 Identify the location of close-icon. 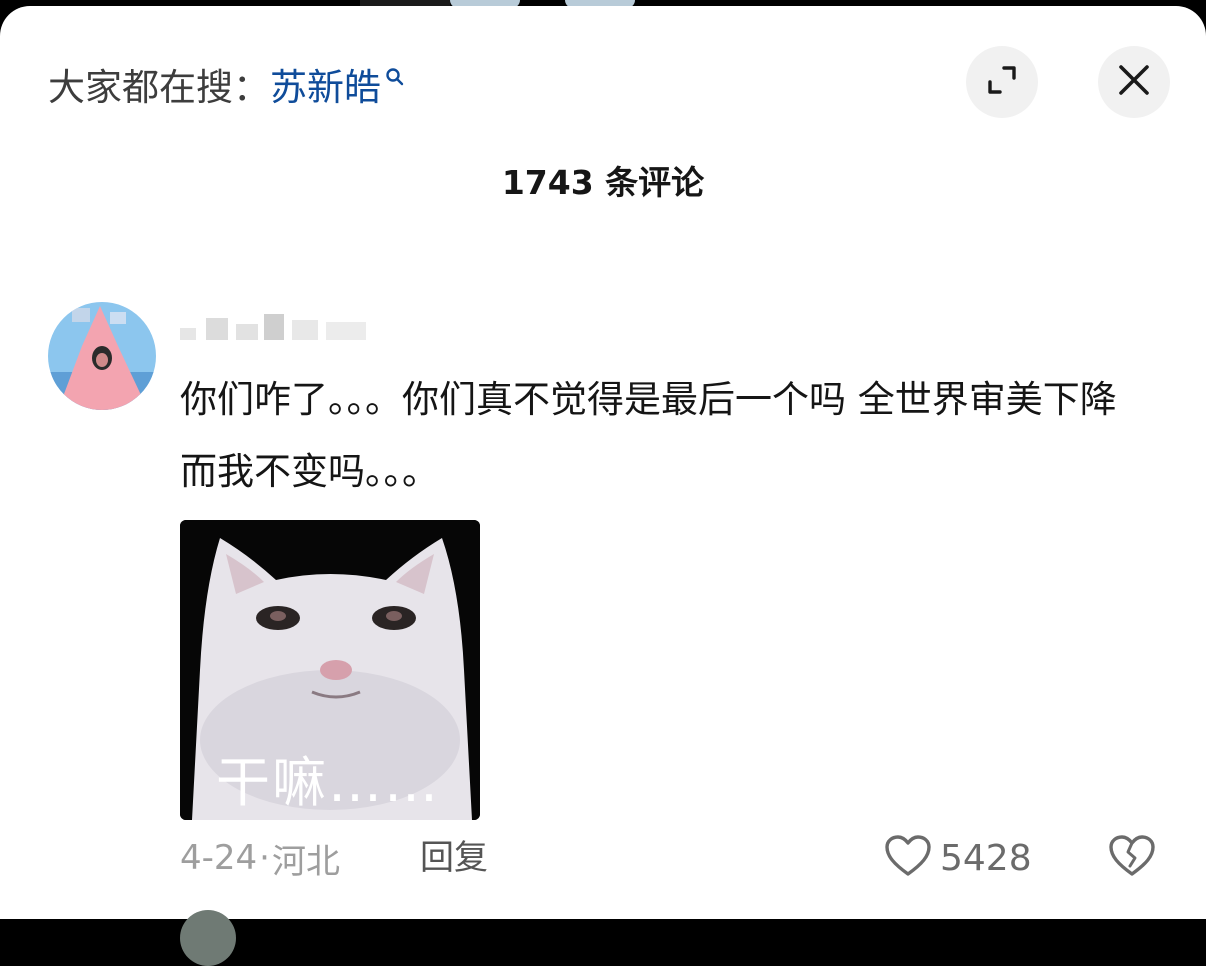
(1134, 82).